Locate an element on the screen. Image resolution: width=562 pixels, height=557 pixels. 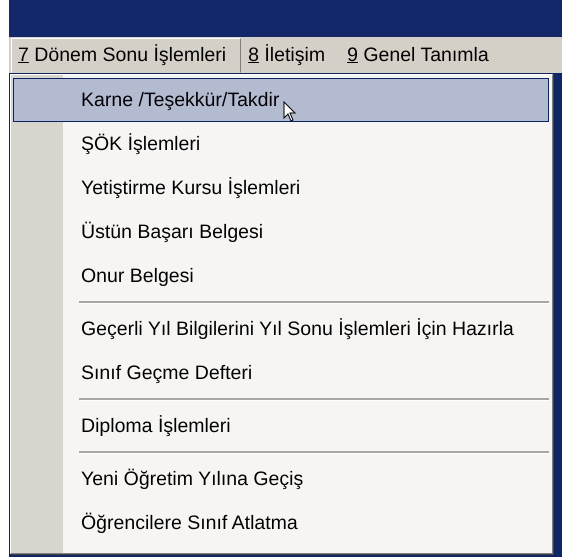
menu-item: Onur Belgesi is located at coordinates (281, 276).